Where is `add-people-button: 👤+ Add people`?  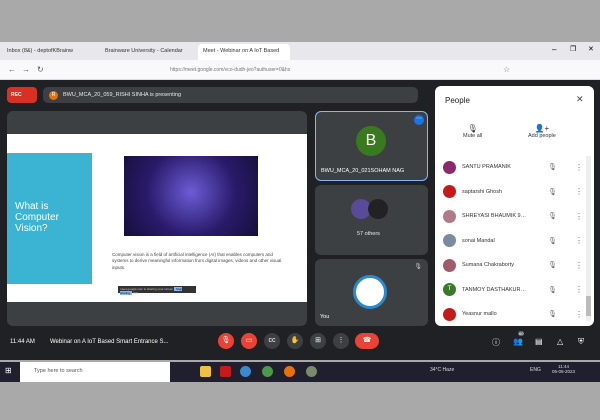 add-people-button: 👤+ Add people is located at coordinates (542, 131).